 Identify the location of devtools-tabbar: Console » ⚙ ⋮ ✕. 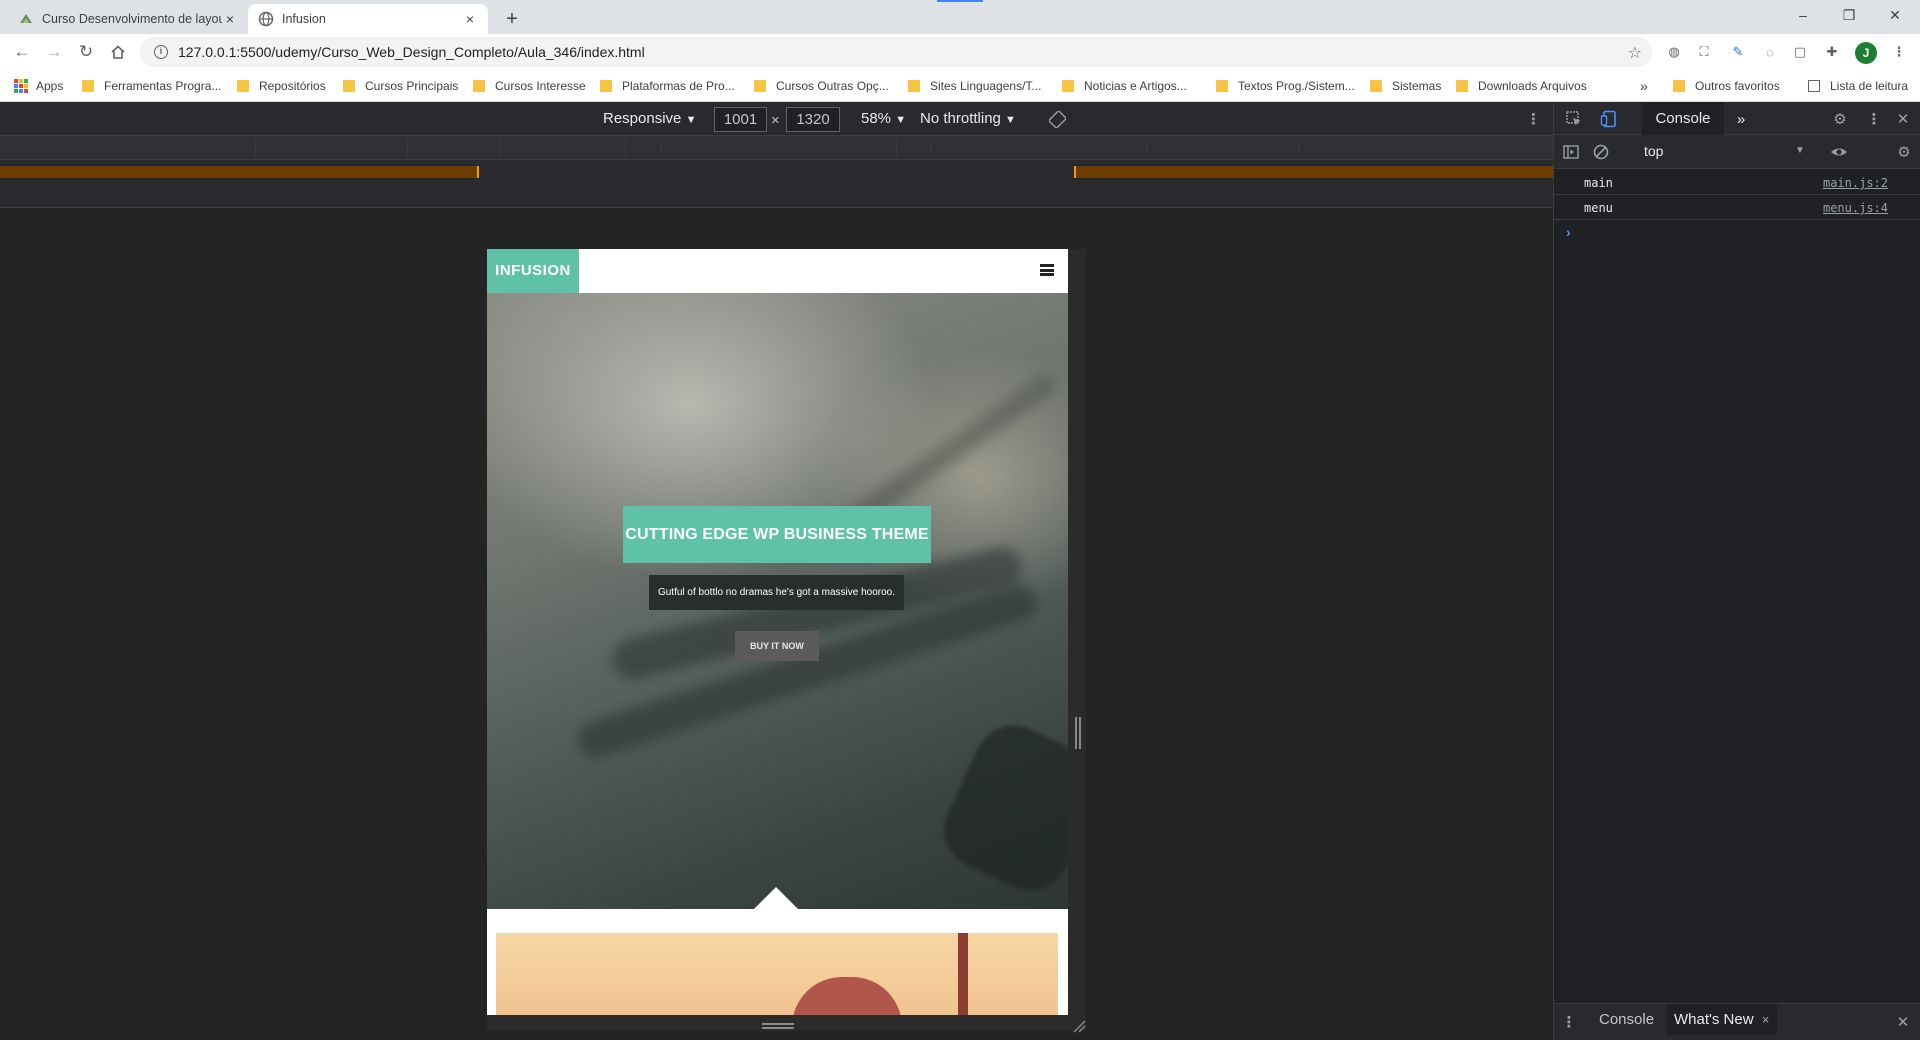
(1737, 118).